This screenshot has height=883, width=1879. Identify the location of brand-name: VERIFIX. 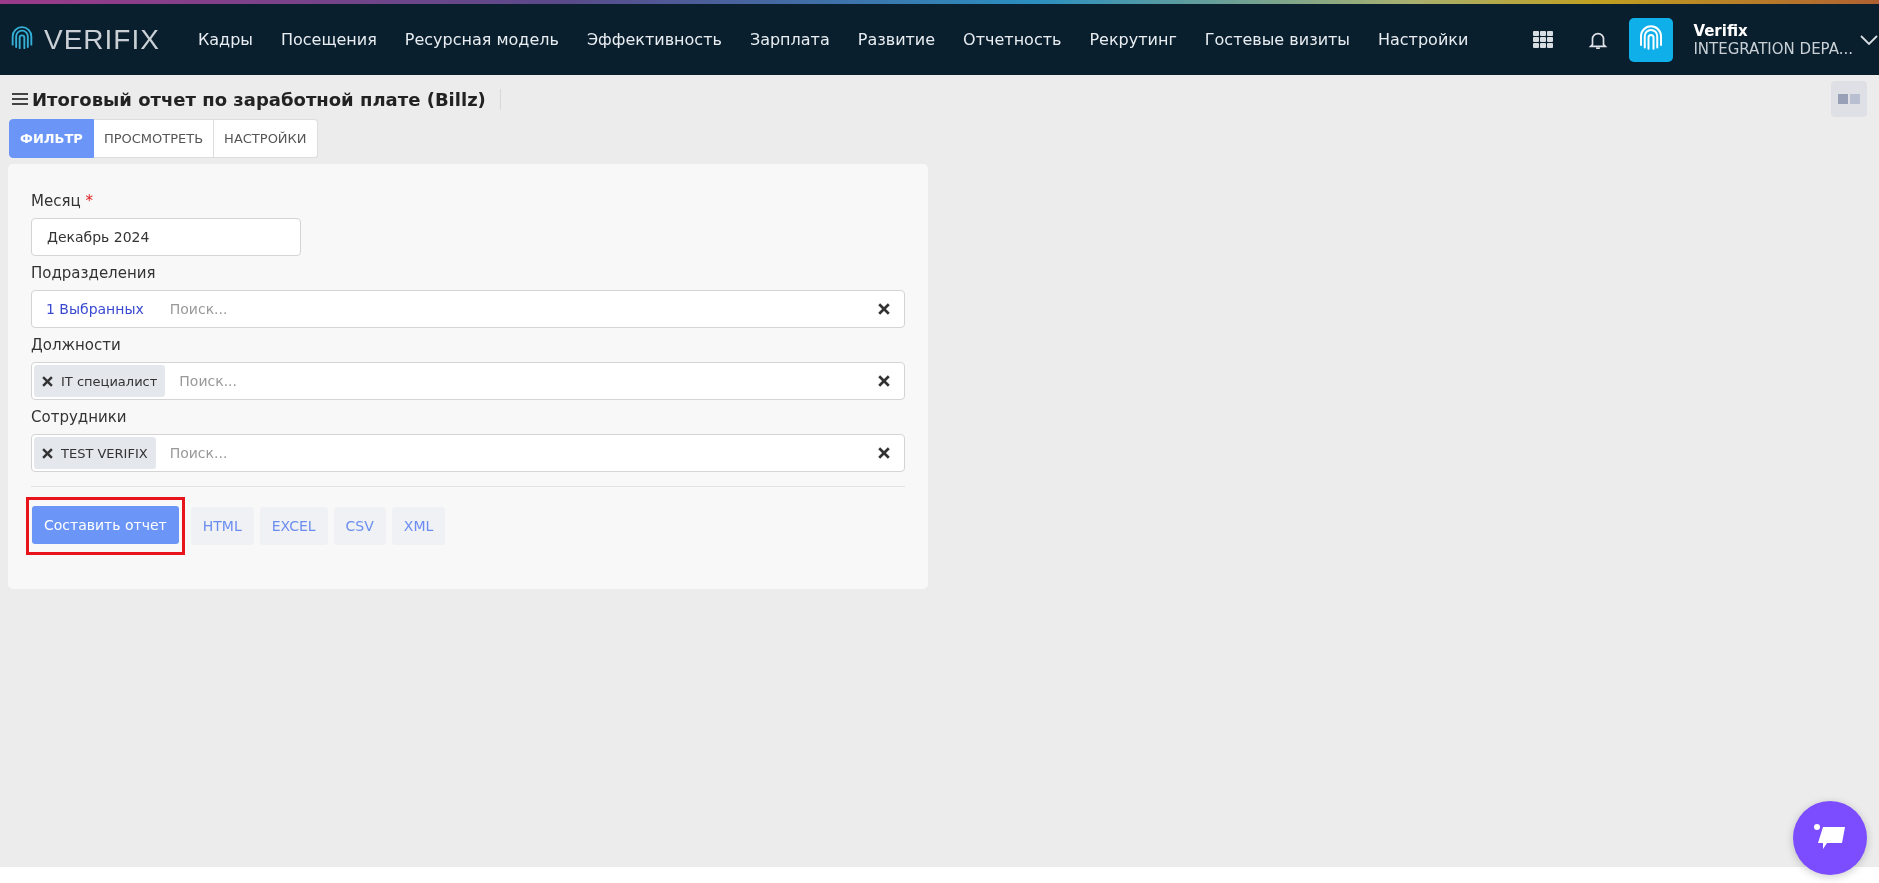
(102, 39).